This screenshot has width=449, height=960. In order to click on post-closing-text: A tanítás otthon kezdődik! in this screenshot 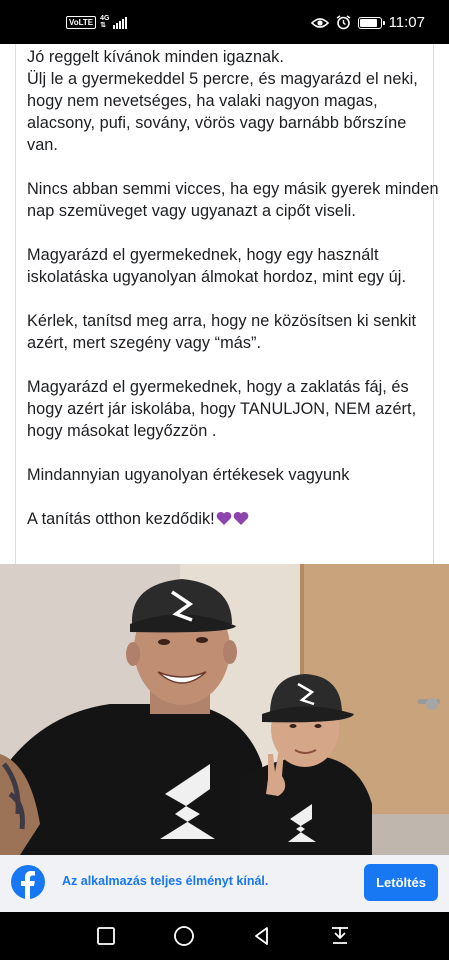, I will do `click(121, 519)`.